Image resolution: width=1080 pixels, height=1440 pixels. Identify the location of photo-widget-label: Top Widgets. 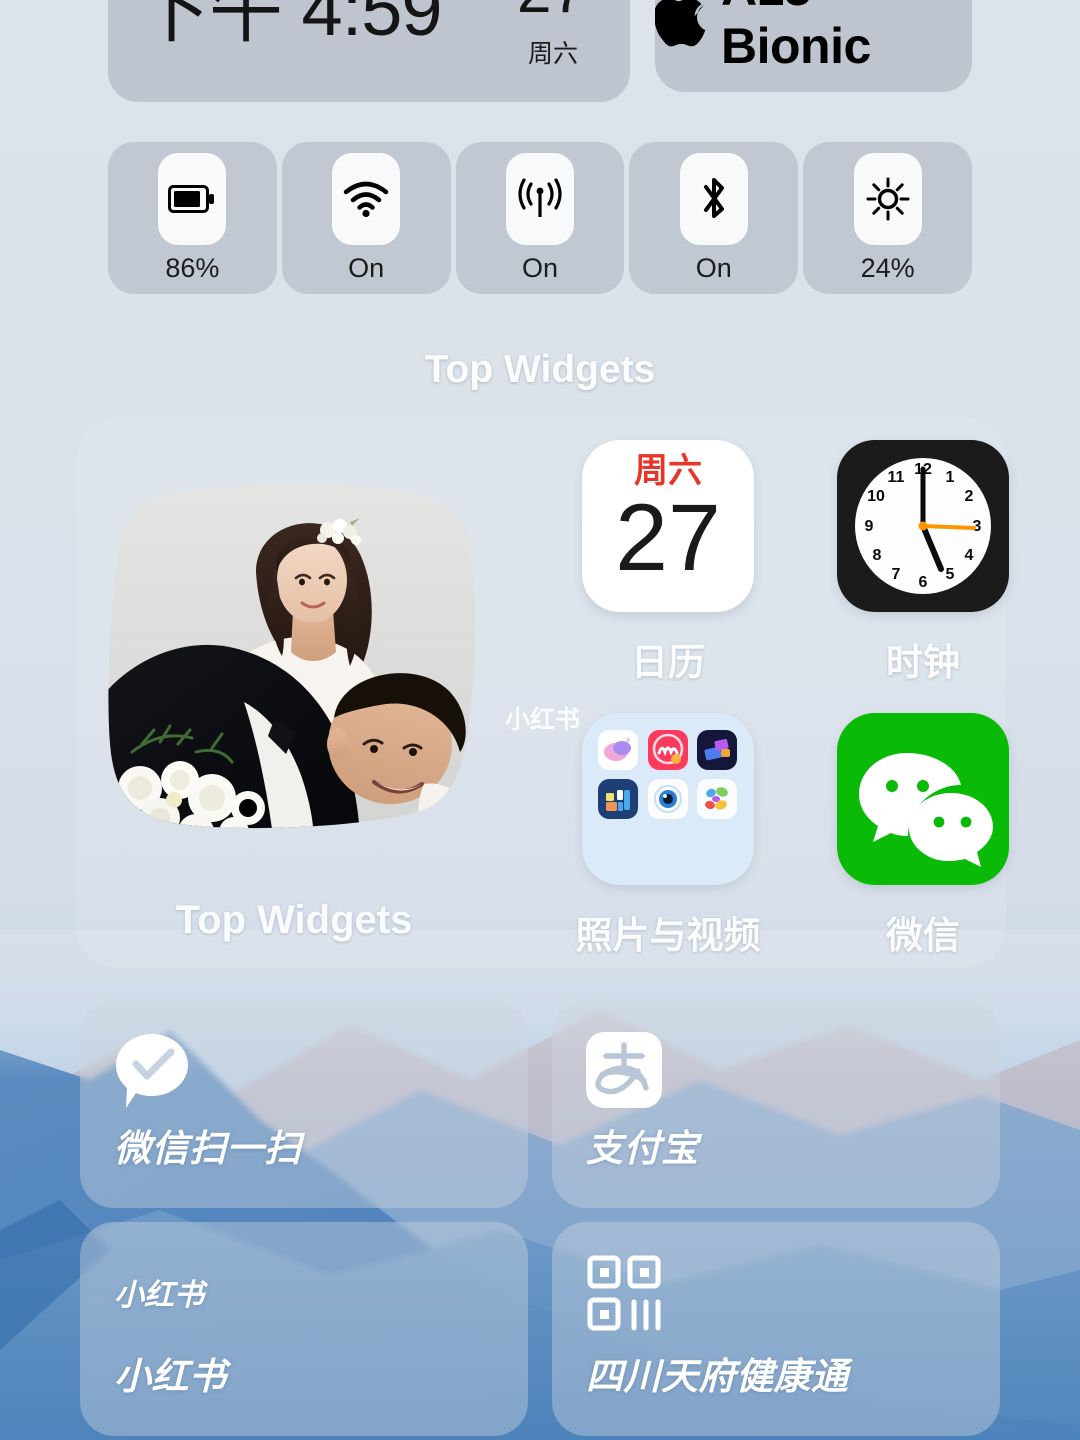
(294, 920).